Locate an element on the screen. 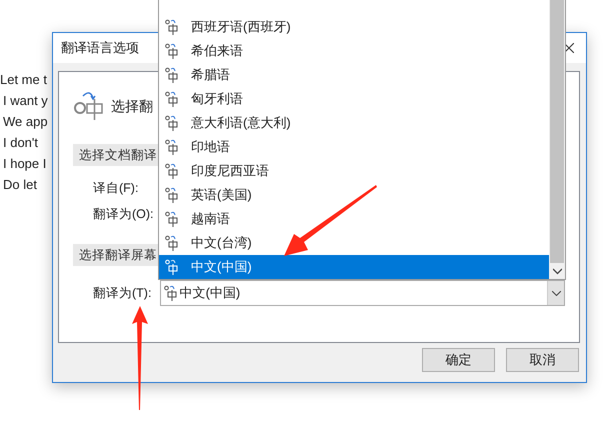 Image resolution: width=615 pixels, height=434 pixels. document-text: Do let is located at coordinates (19, 184).